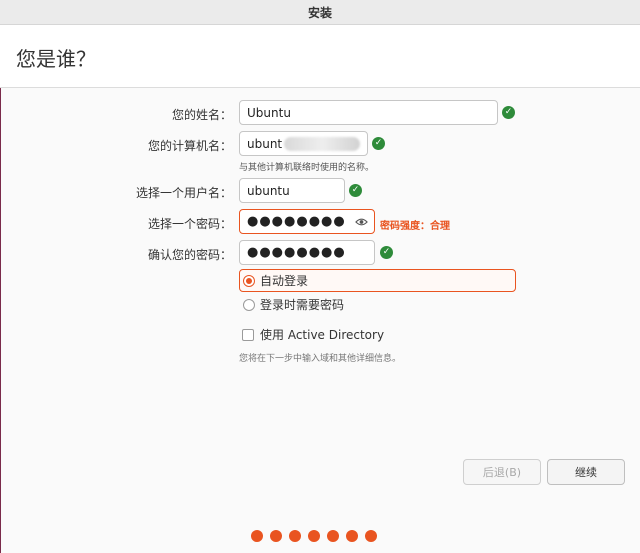 This screenshot has height=553, width=640. Describe the element at coordinates (189, 255) in the screenshot. I see `confirm-password-label: 确认您的密码：` at that location.